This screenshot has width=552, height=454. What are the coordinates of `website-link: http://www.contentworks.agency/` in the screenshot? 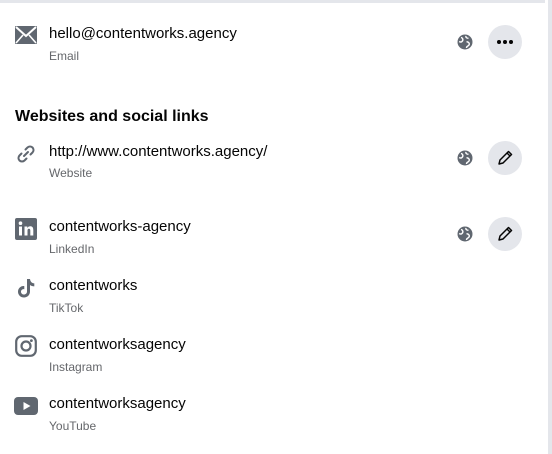 It's located at (158, 151).